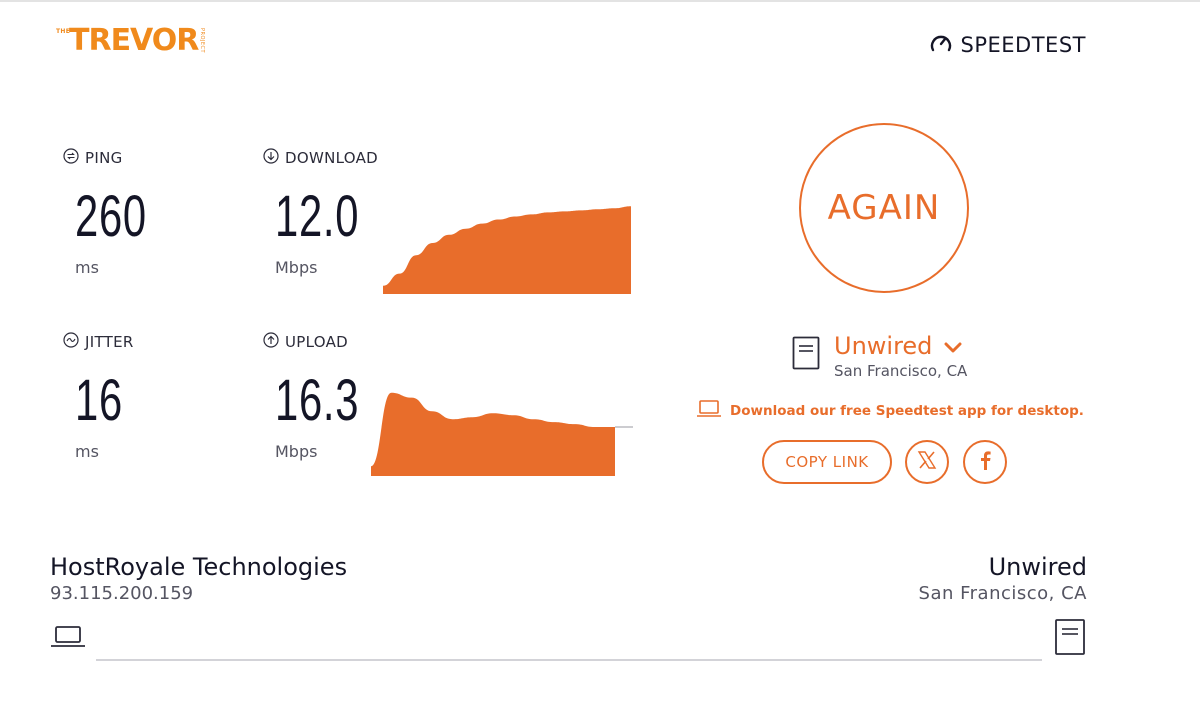 This screenshot has width=1200, height=708. I want to click on upload-label: UPLOAD, so click(305, 342).